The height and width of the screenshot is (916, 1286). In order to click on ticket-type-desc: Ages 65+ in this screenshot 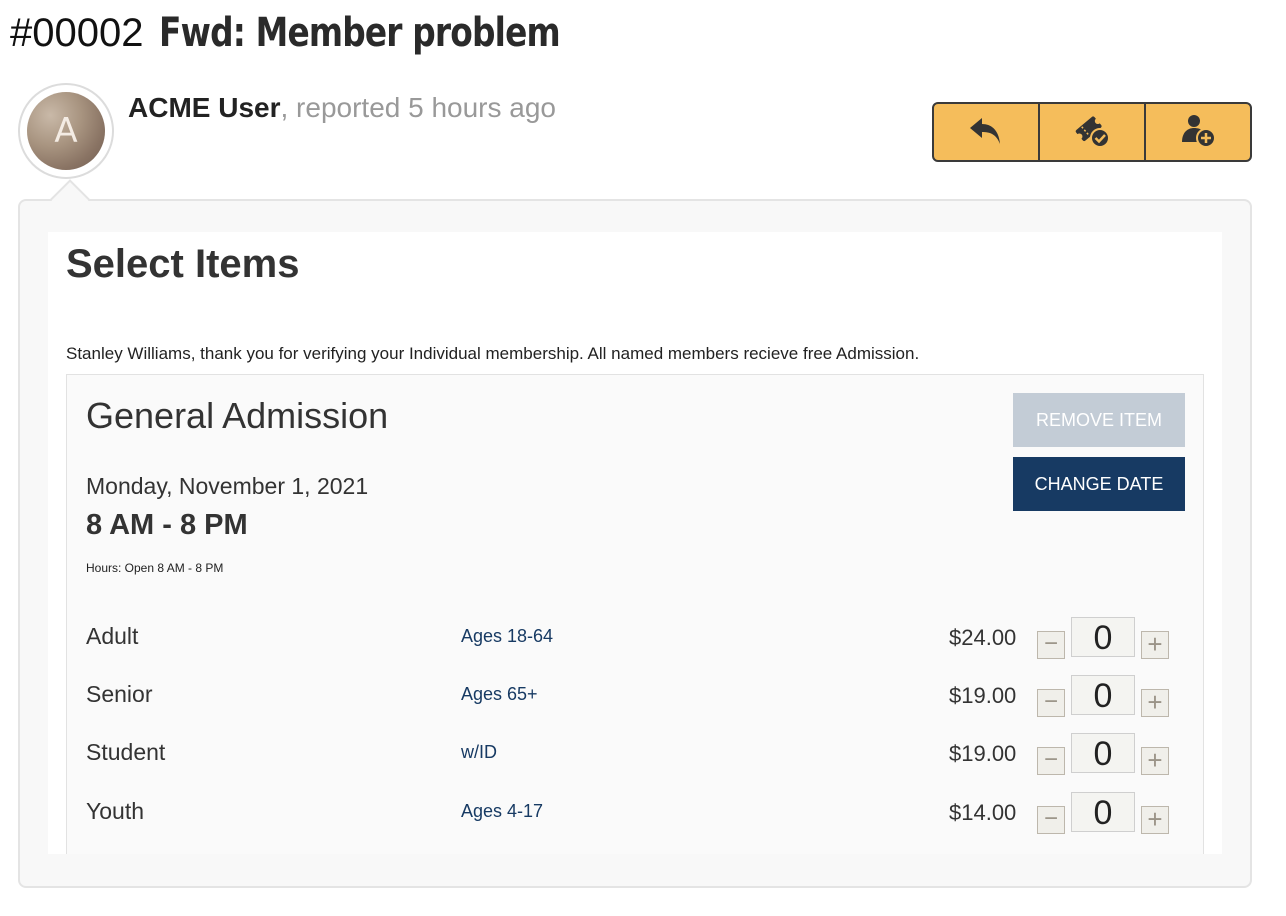, I will do `click(499, 694)`.